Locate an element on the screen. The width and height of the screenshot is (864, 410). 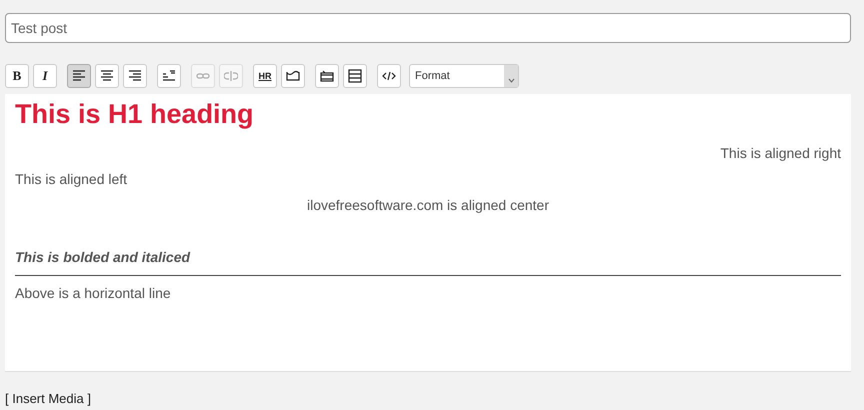
media-button is located at coordinates (327, 76).